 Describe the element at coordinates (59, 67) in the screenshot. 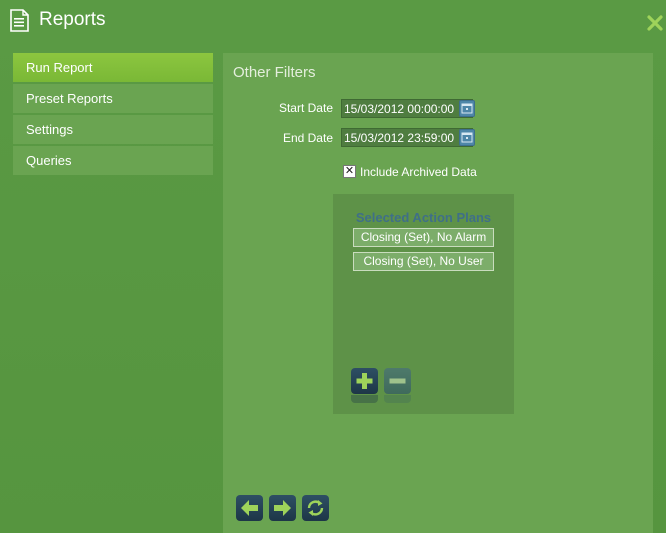

I see `sidebar-item-label: Run Report` at that location.